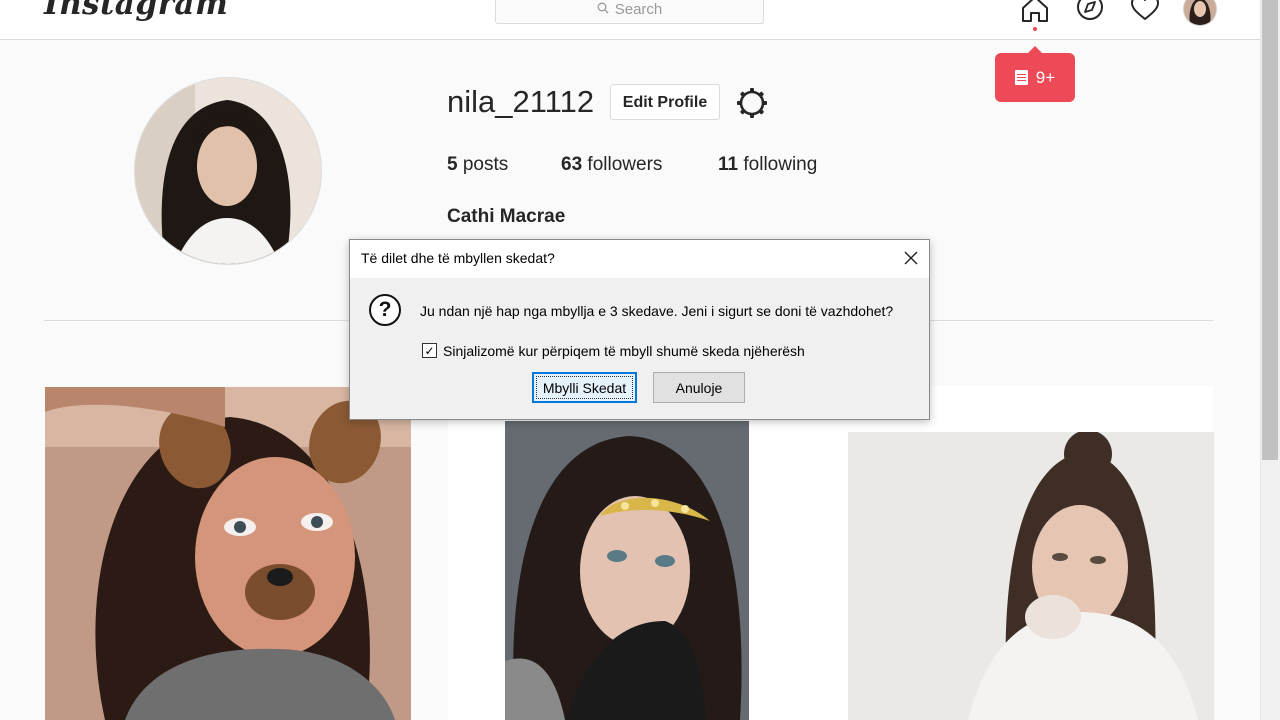  Describe the element at coordinates (1145, 12) in the screenshot. I see `heart-icon` at that location.